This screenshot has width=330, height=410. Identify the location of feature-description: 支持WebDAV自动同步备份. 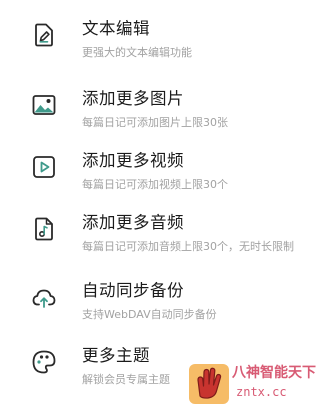
(149, 314).